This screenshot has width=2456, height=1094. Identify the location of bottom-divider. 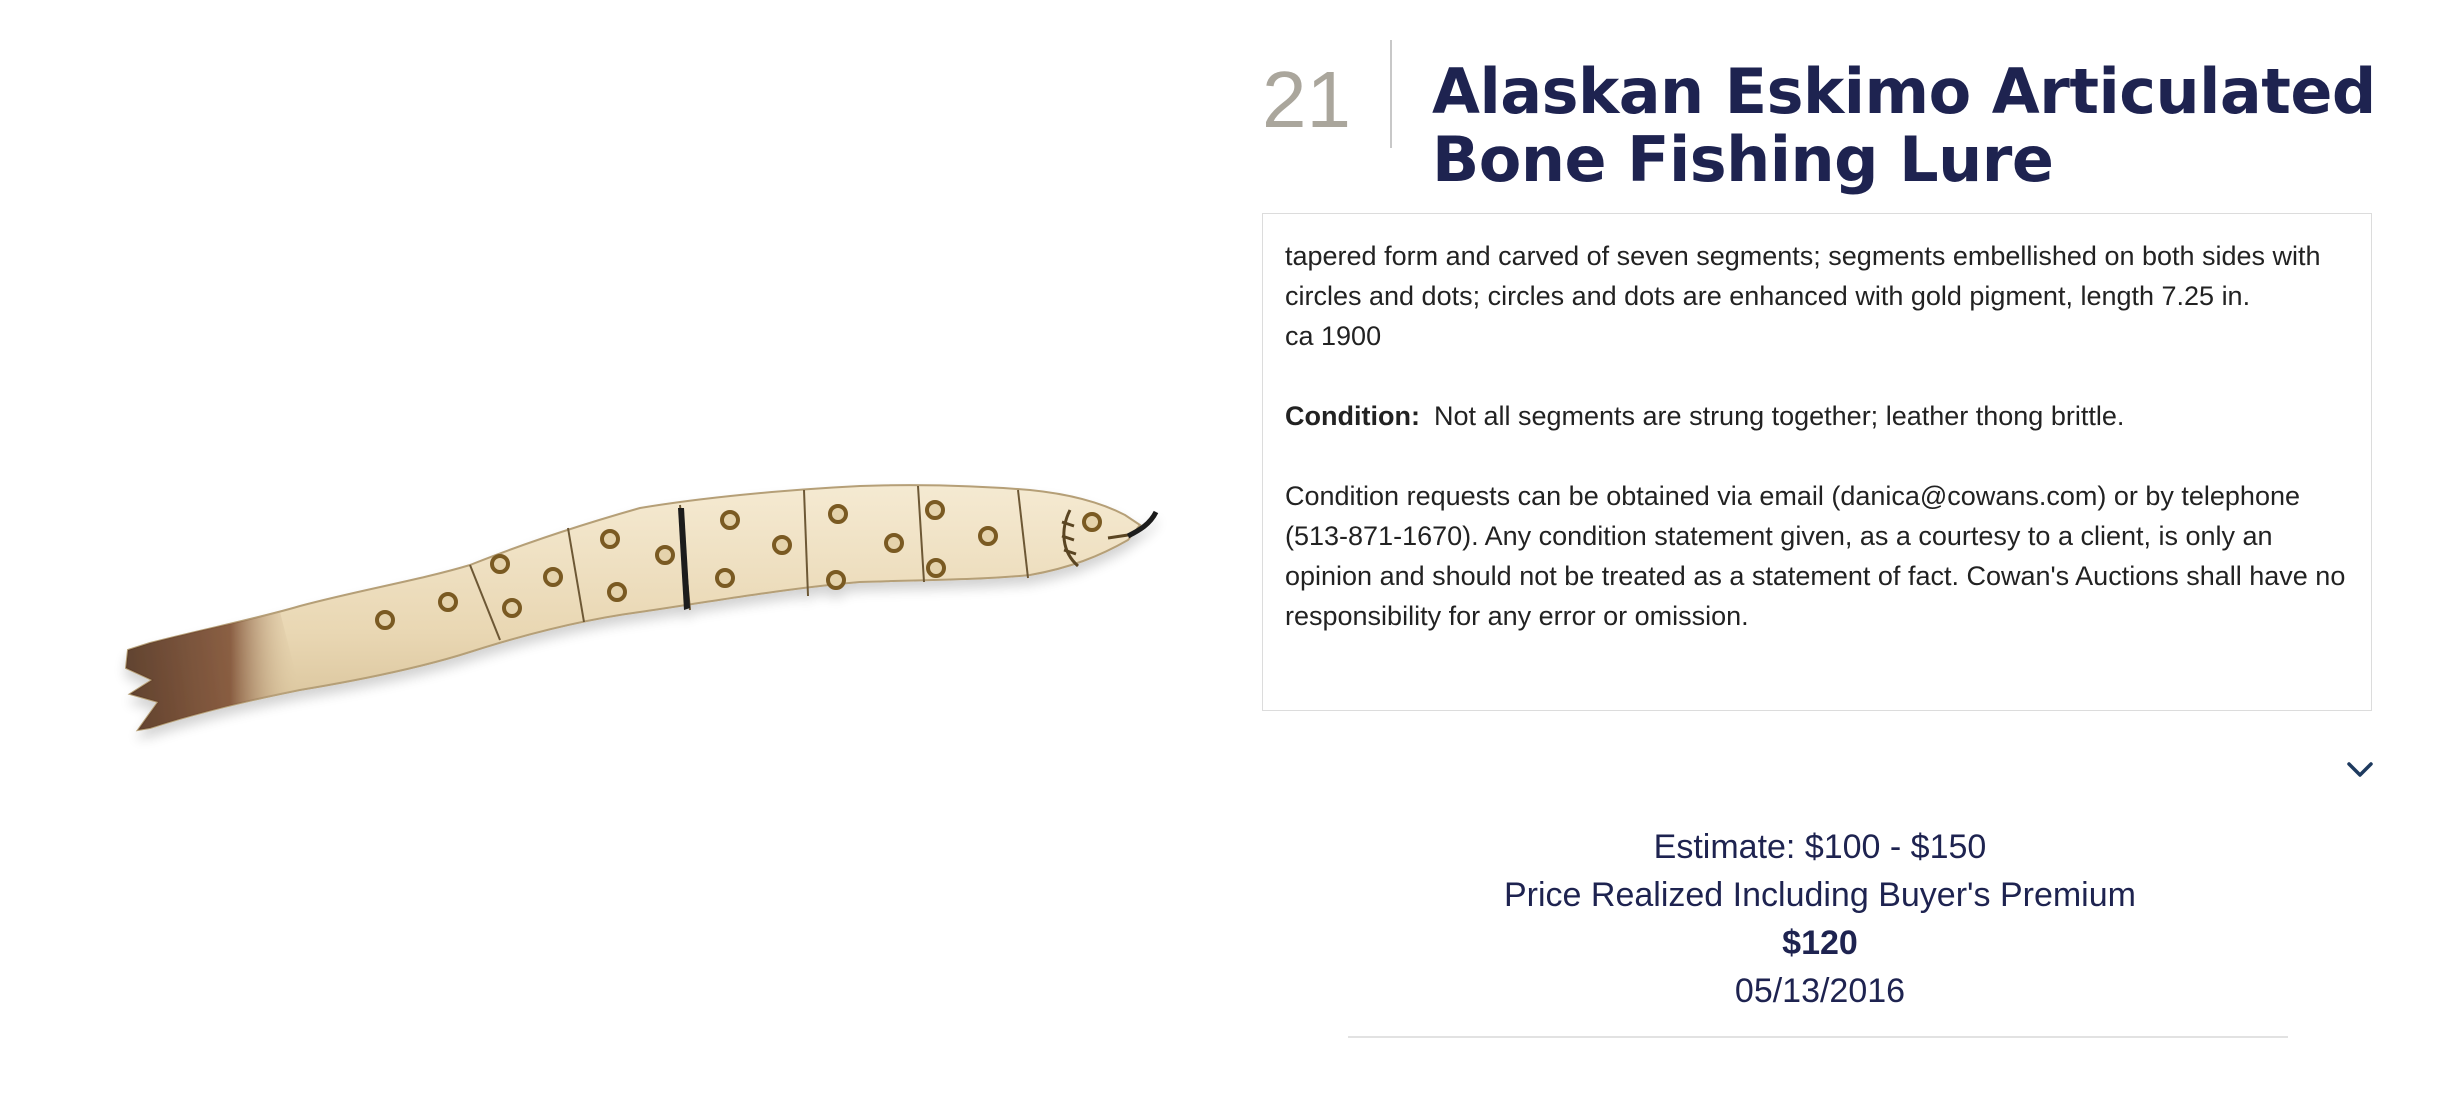
(1818, 1037).